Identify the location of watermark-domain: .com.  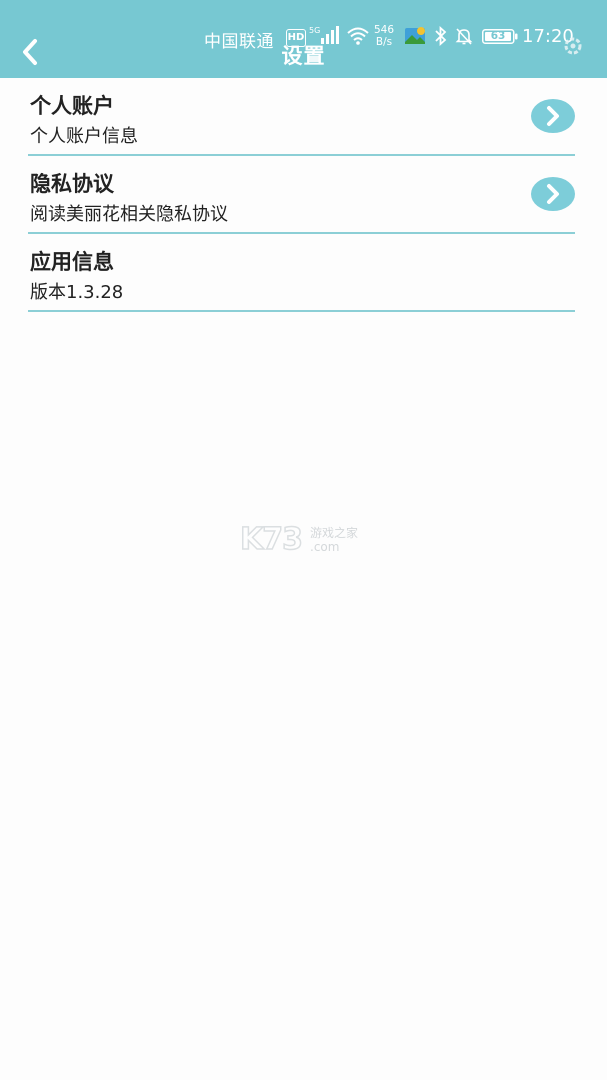
(325, 547).